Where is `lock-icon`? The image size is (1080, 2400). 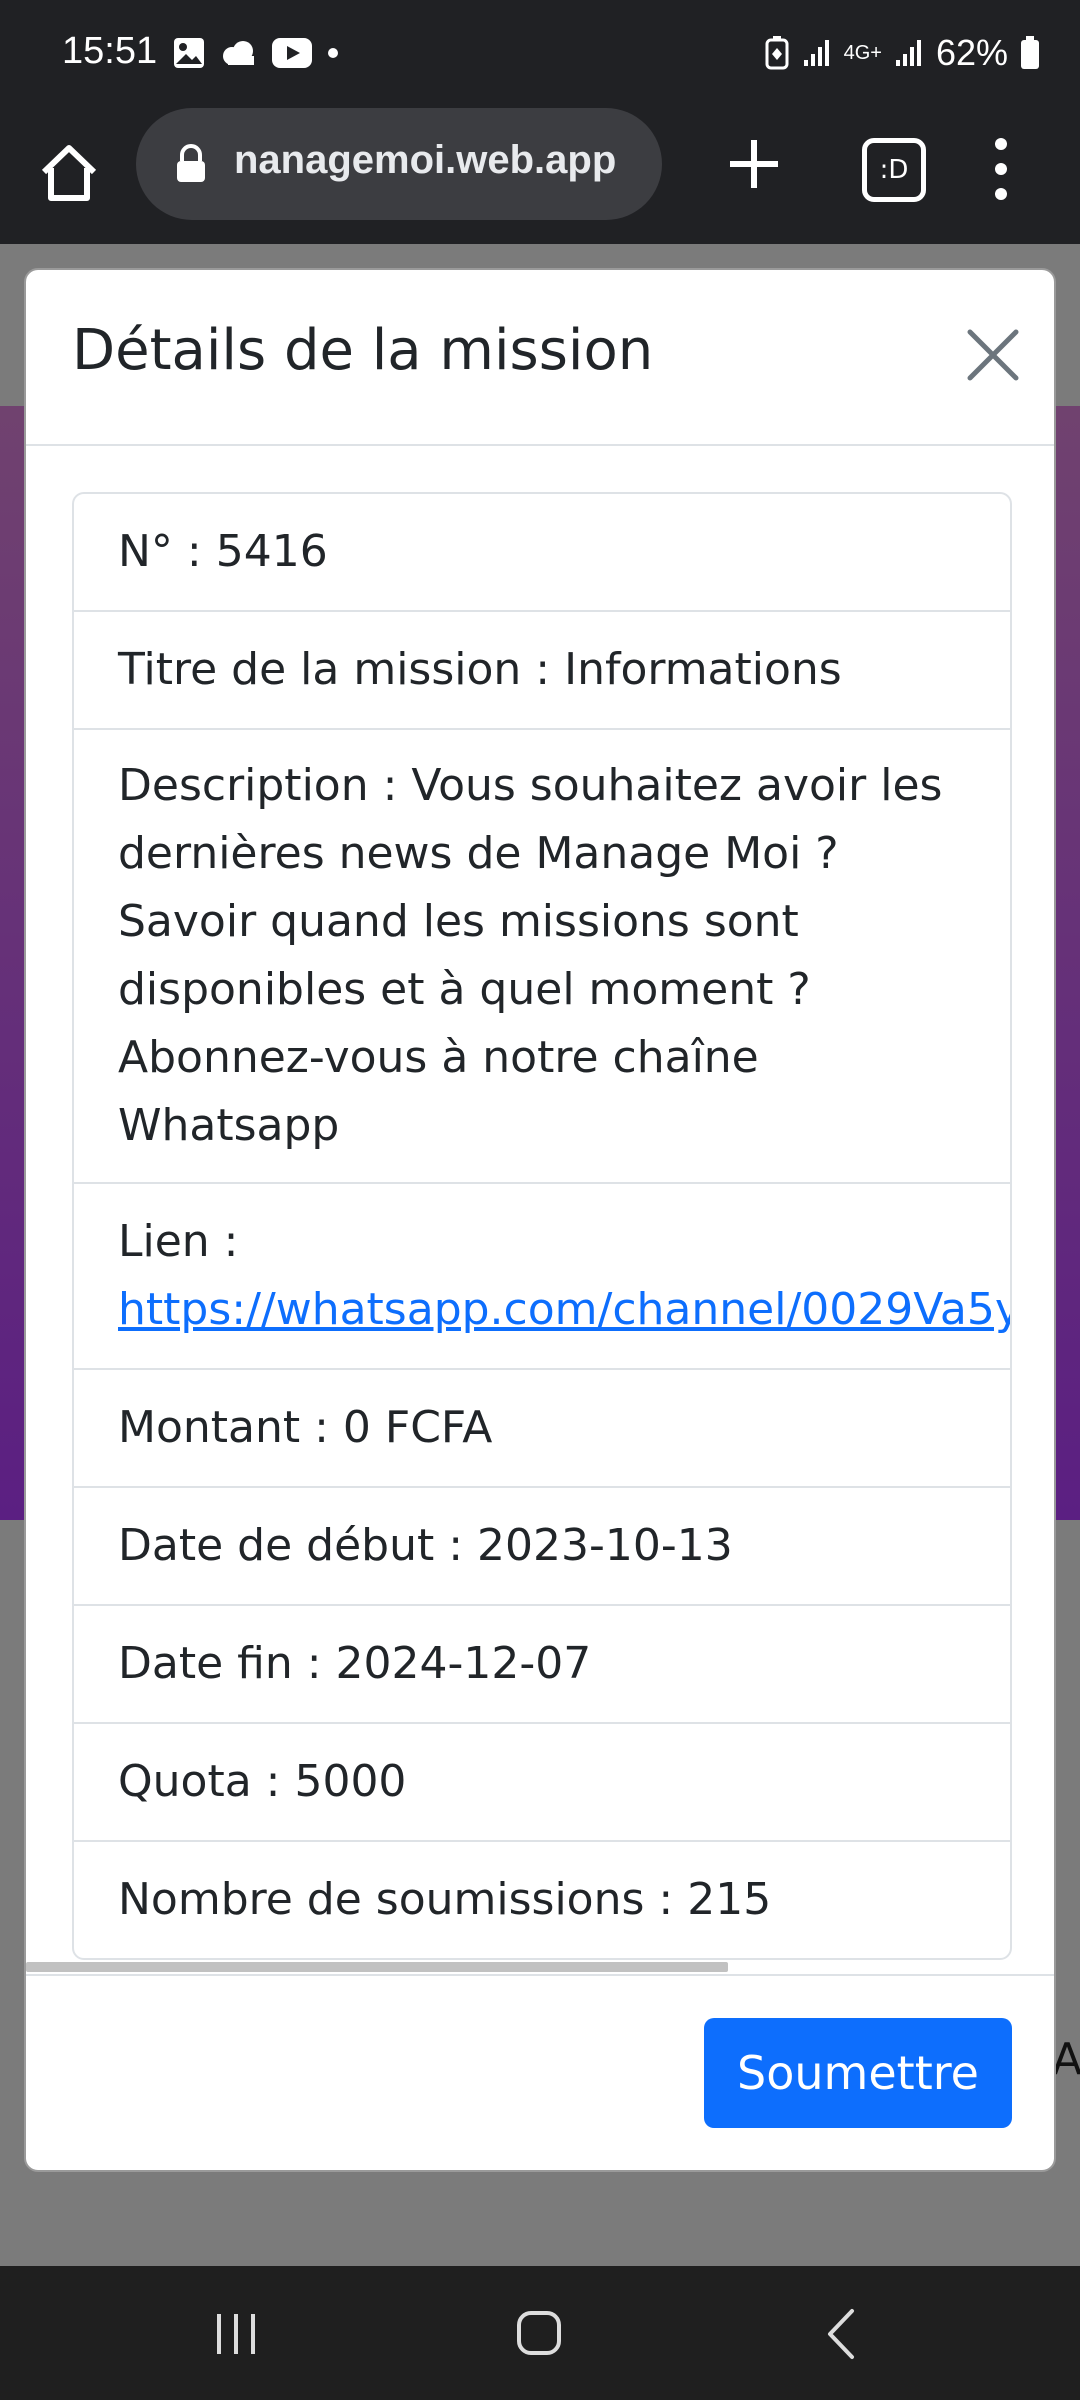
lock-icon is located at coordinates (191, 163).